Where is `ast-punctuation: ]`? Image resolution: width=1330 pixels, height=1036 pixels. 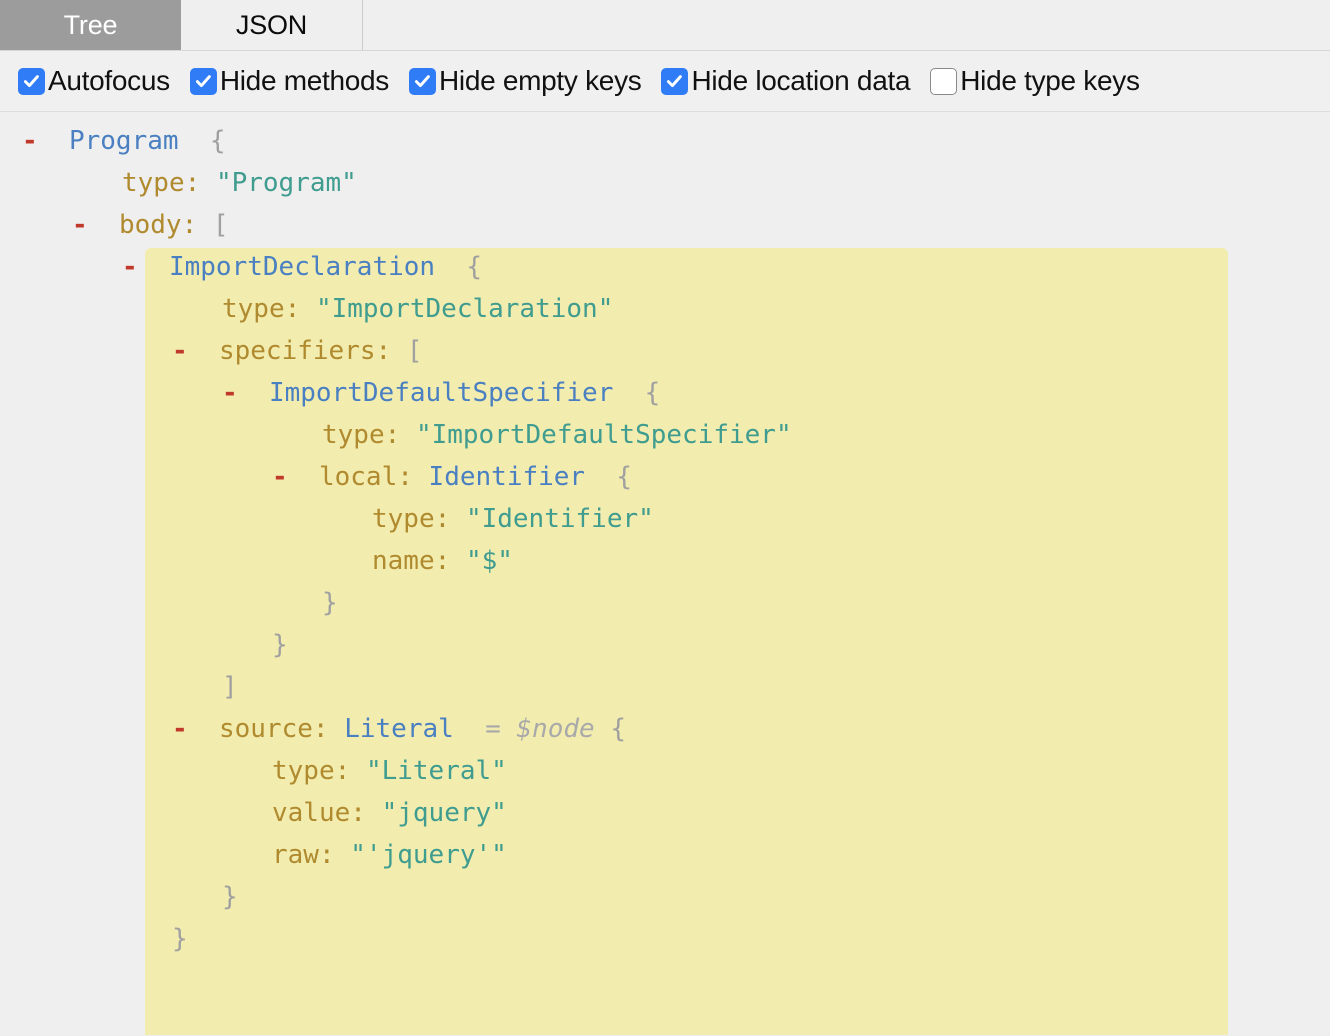 ast-punctuation: ] is located at coordinates (230, 687).